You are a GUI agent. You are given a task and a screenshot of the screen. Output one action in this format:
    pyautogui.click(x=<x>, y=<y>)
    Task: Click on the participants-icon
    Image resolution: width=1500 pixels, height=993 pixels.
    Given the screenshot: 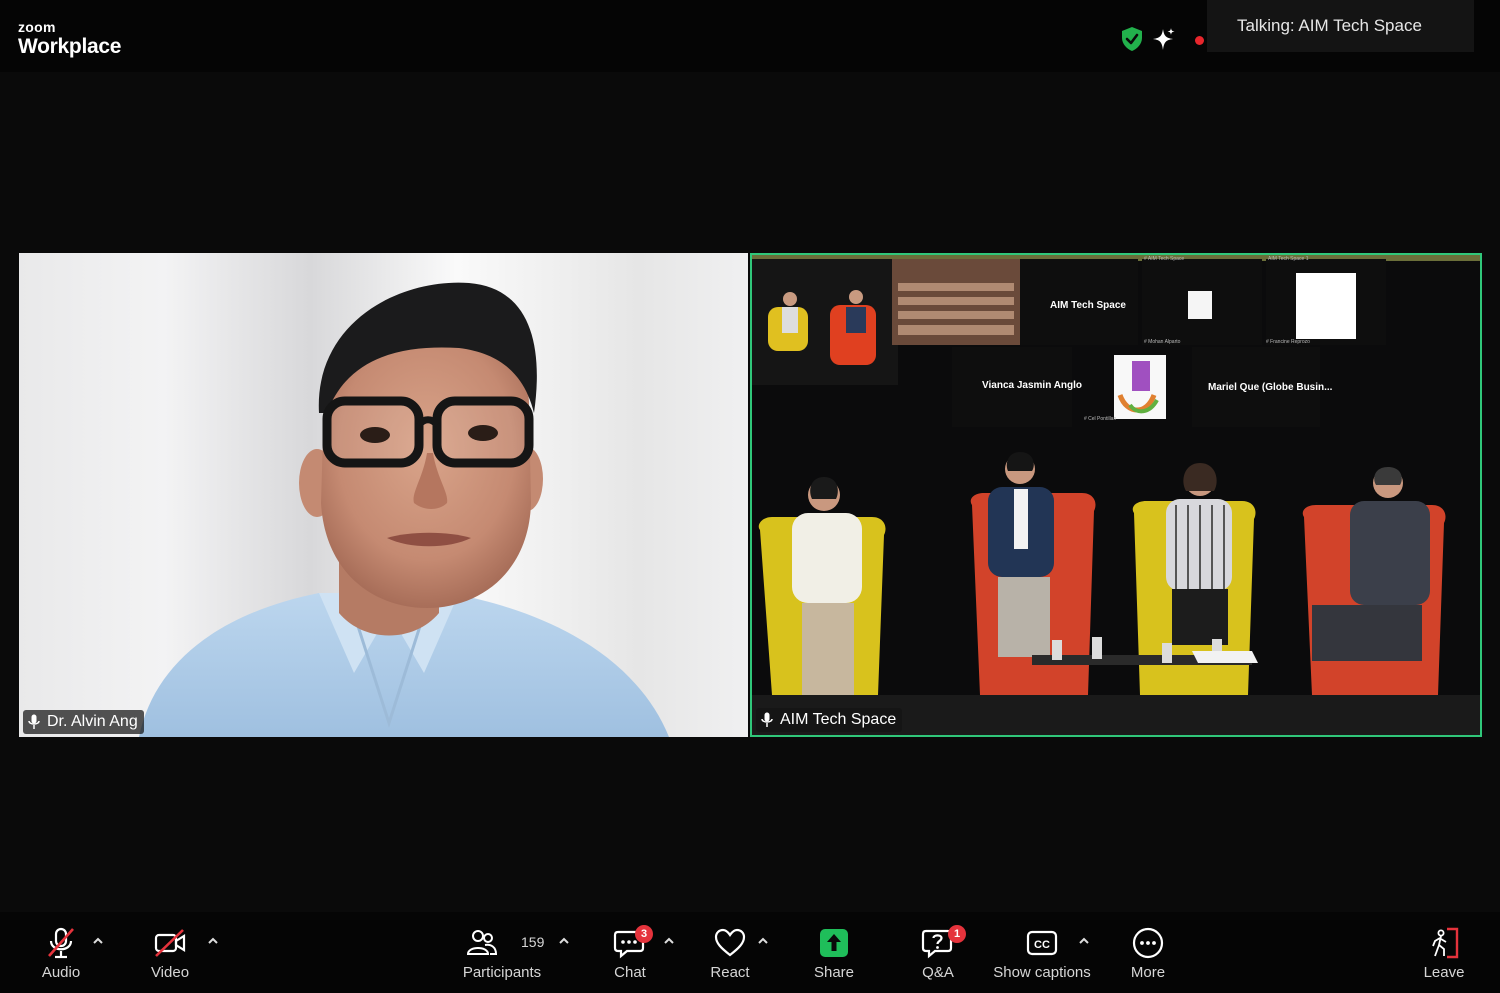 What is the action you would take?
    pyautogui.click(x=482, y=942)
    